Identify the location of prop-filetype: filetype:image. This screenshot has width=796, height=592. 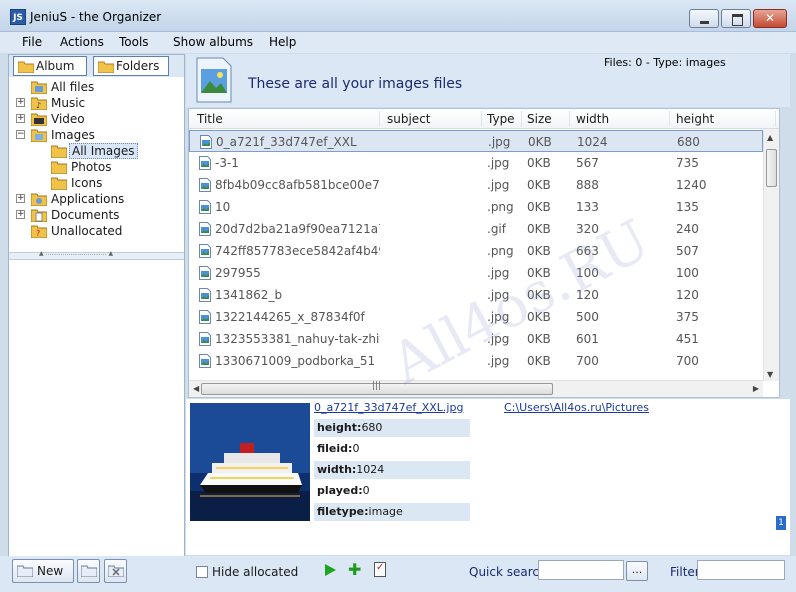
(392, 512).